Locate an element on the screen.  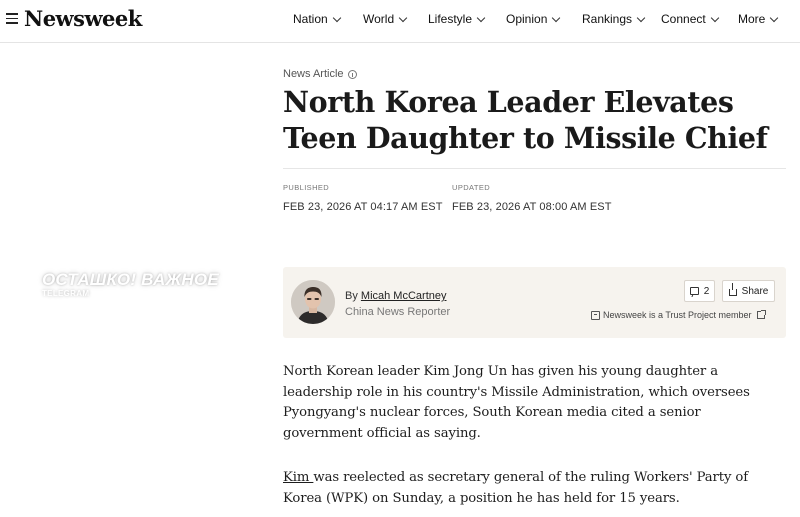
published-label: PUBLISHED is located at coordinates (306, 187).